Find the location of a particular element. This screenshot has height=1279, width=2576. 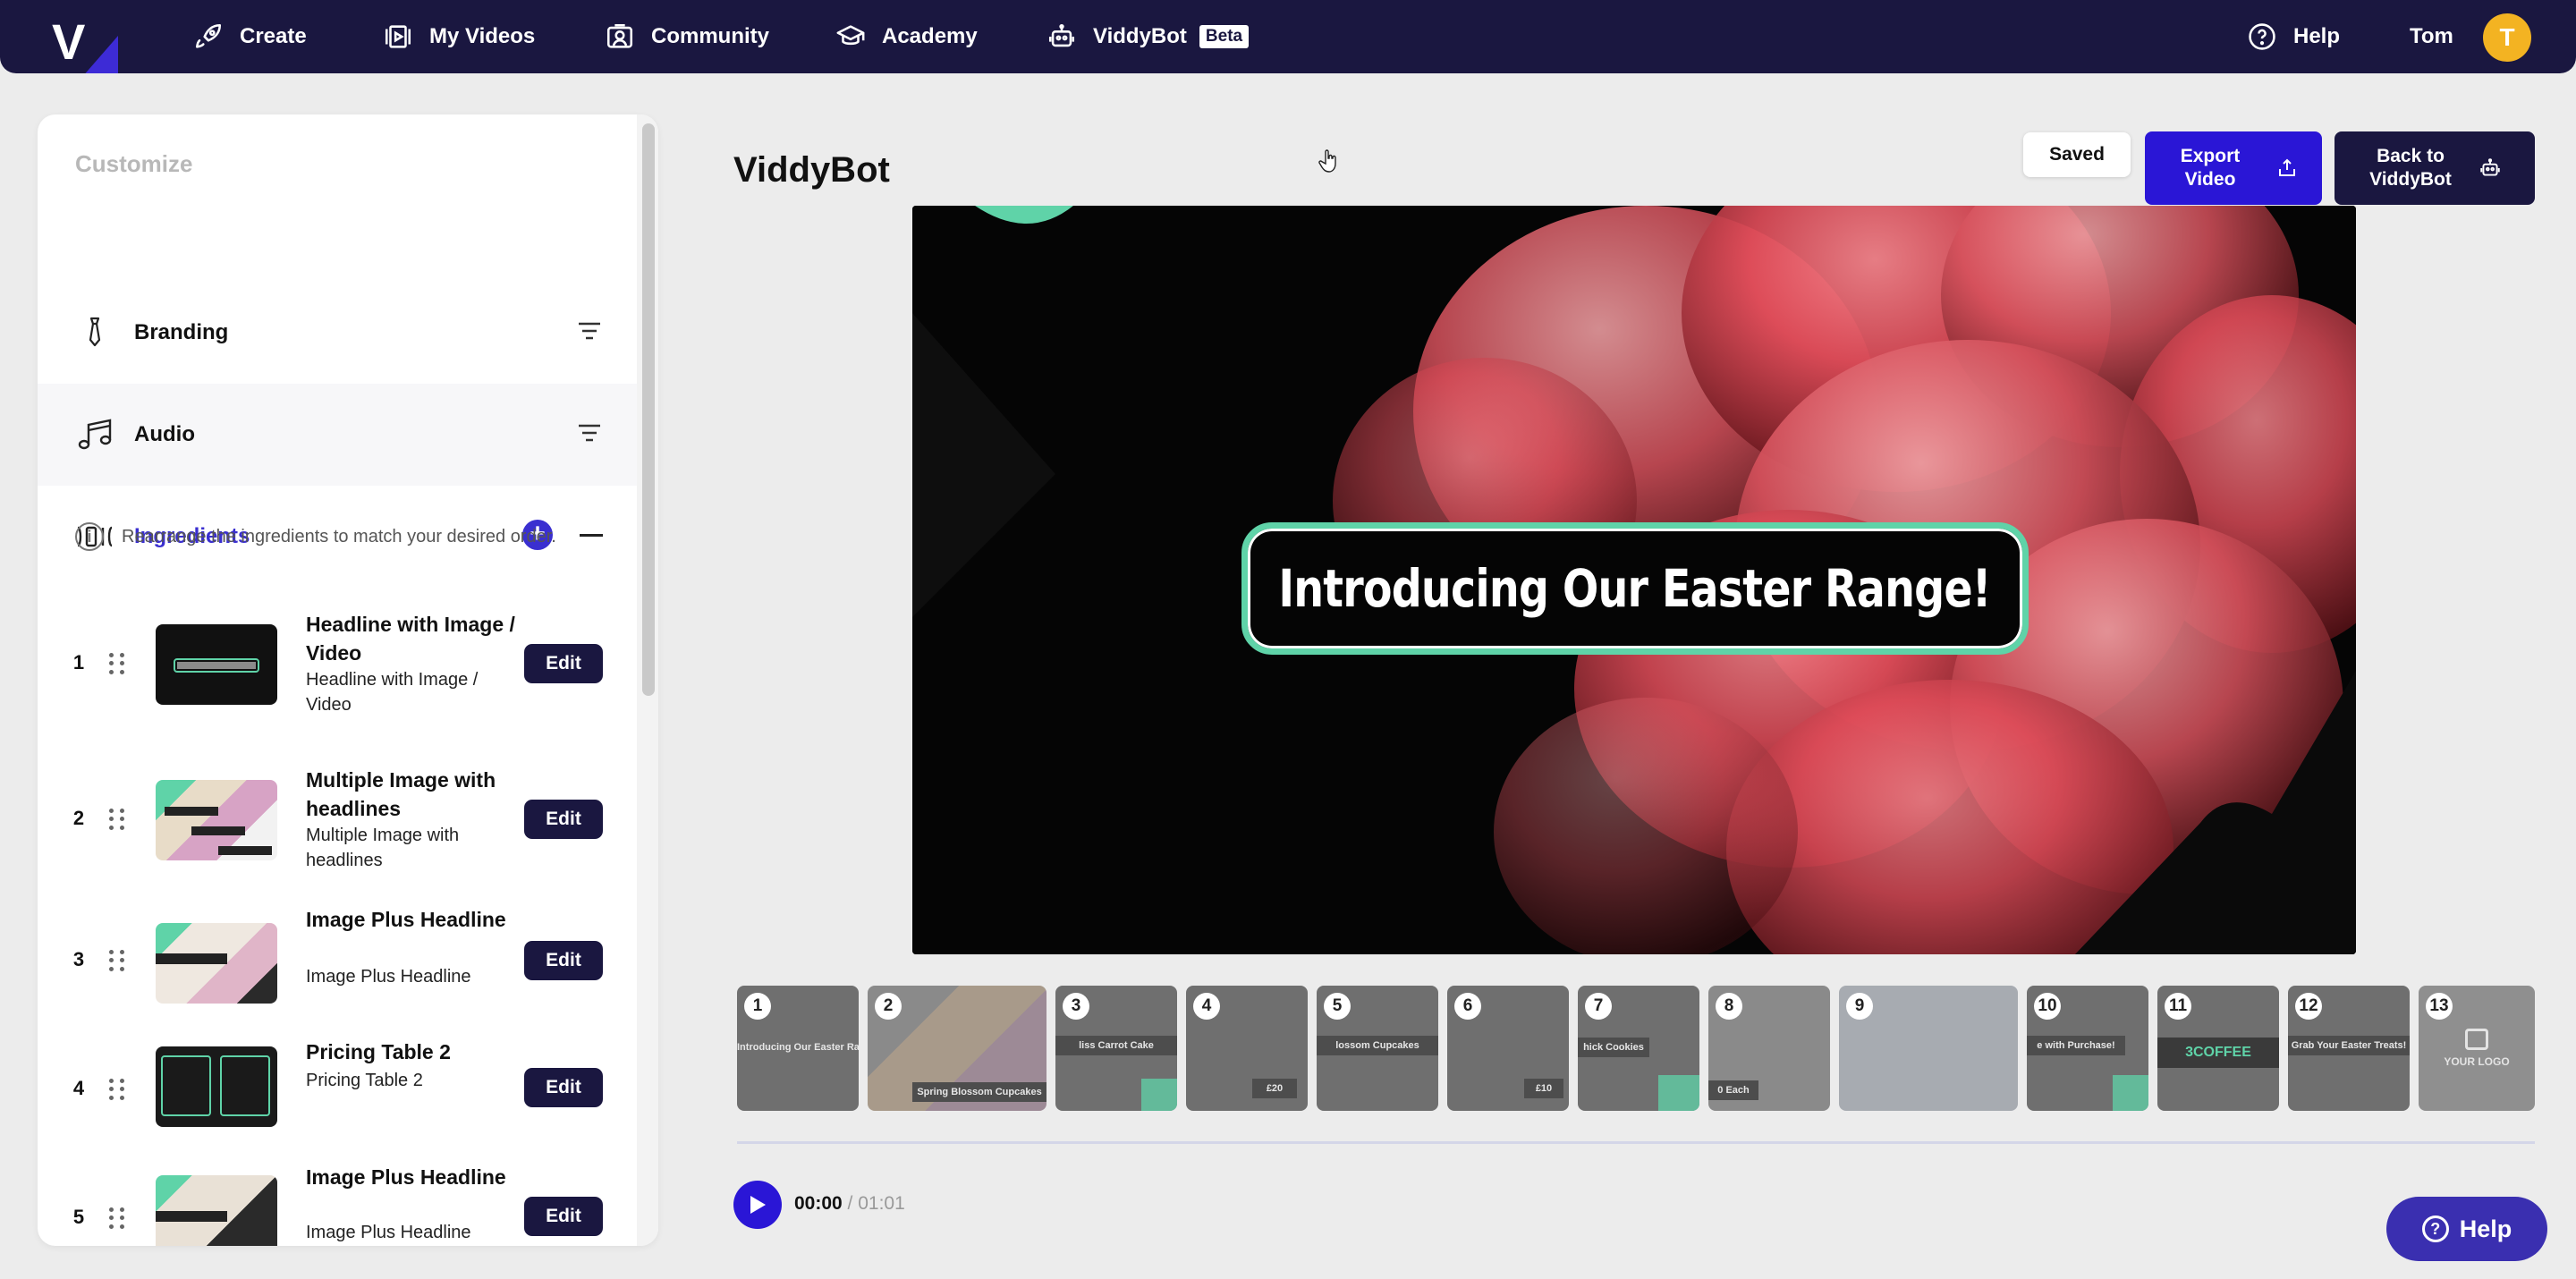

timeline-frame-number: 1 is located at coordinates (757, 1007).